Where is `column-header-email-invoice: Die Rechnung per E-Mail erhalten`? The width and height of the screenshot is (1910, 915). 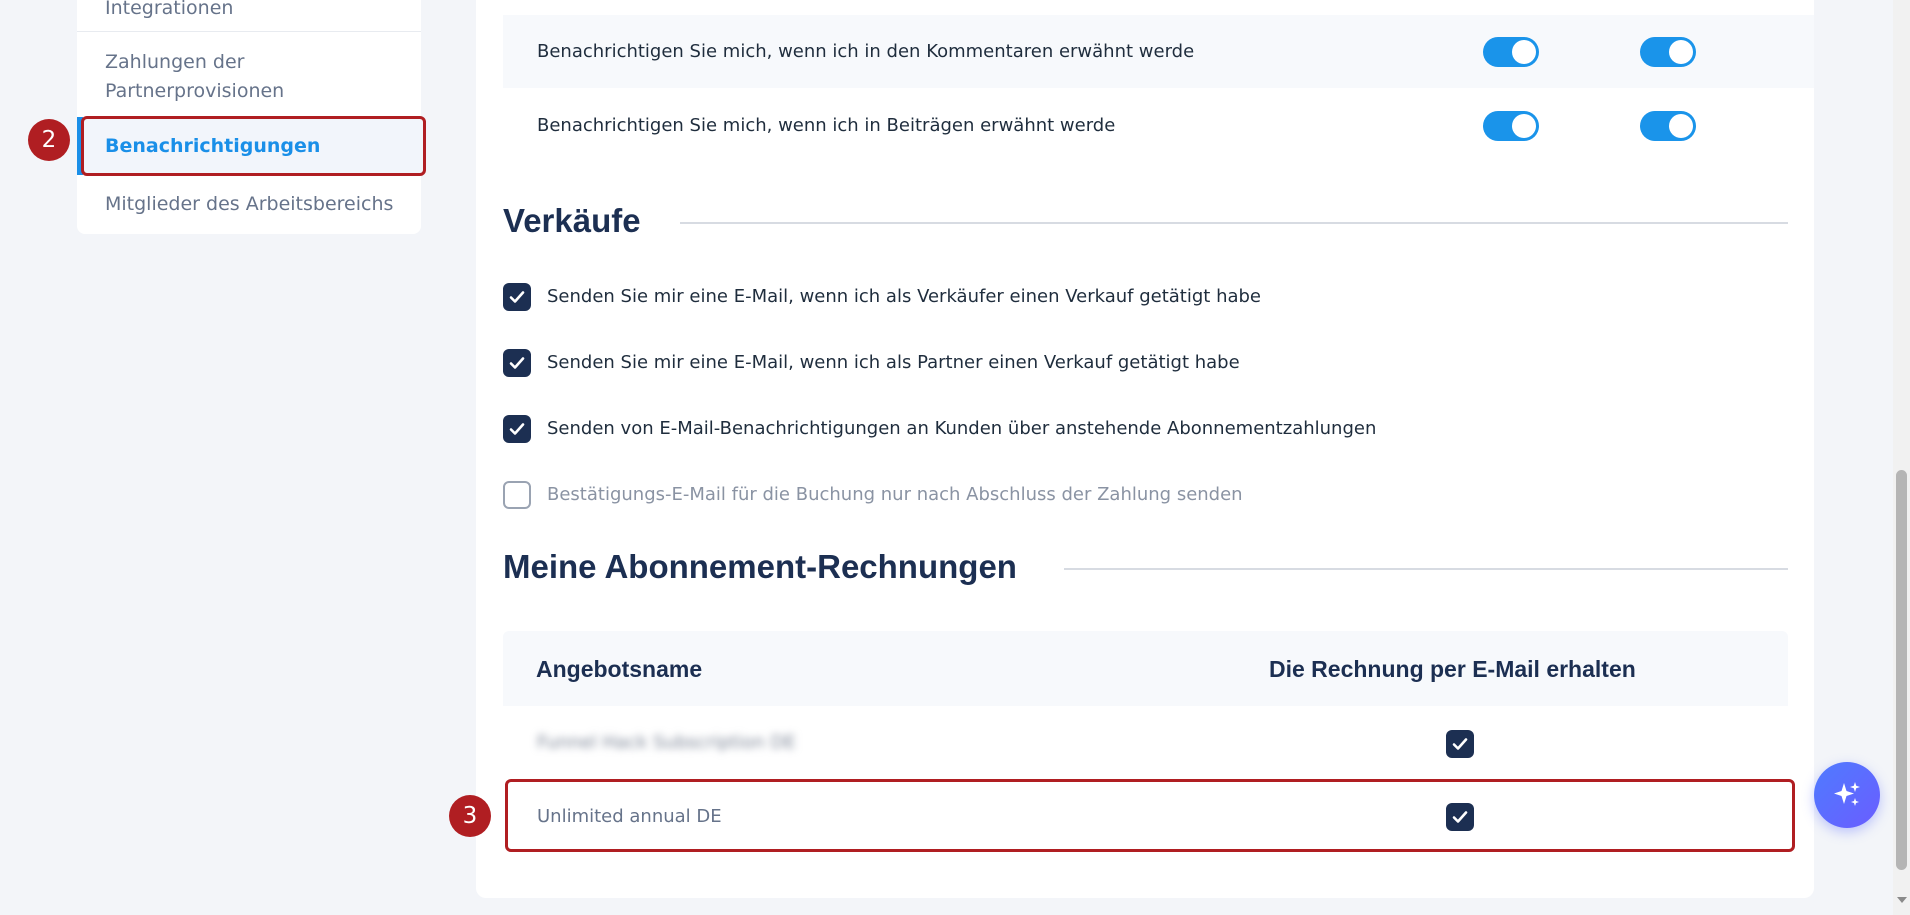
column-header-email-invoice: Die Rechnung per E-Mail erhalten is located at coordinates (1452, 669).